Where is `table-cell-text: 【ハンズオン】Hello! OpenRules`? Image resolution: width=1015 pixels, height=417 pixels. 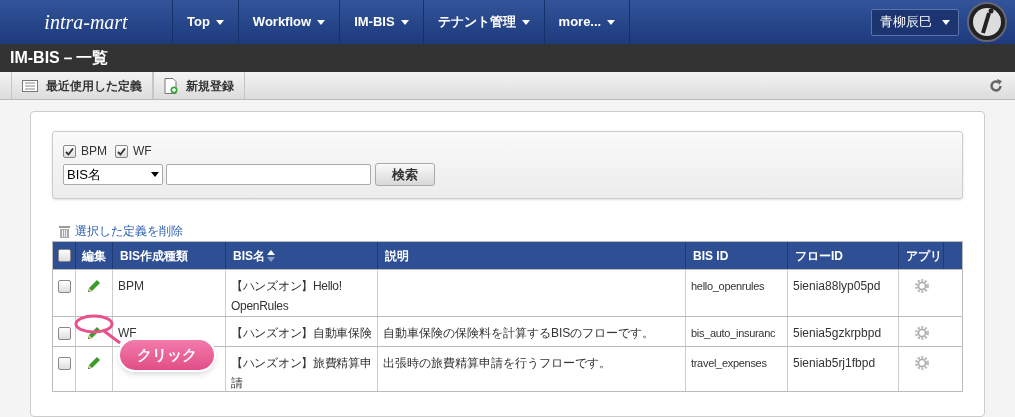 table-cell-text: 【ハンズオン】Hello! OpenRules is located at coordinates (287, 296).